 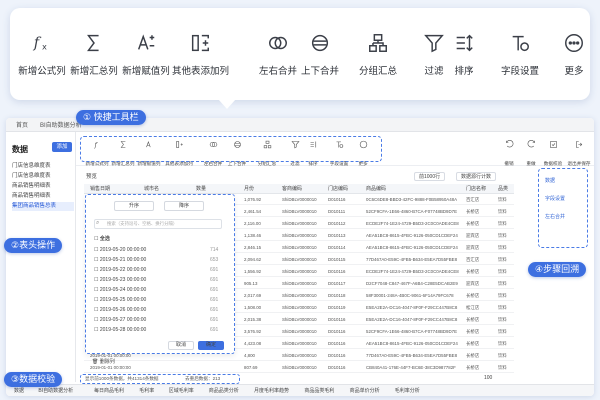 What do you see at coordinates (43, 206) in the screenshot?
I see `sidebar-item-group-sales: 集团商品销售总表` at bounding box center [43, 206].